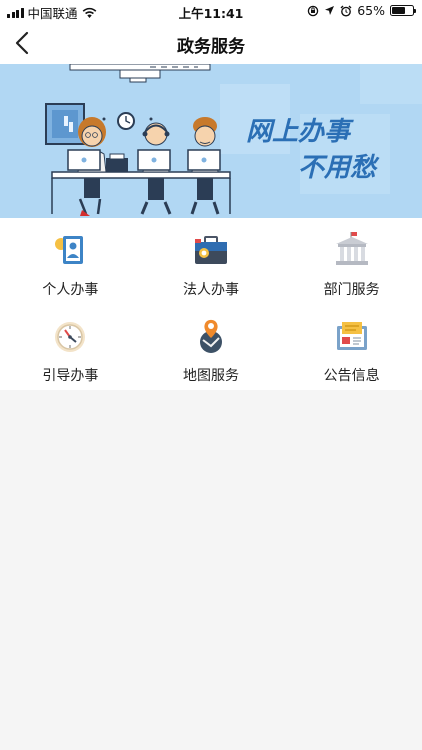 The image size is (422, 750). Describe the element at coordinates (330, 10) in the screenshot. I see `location-icon` at that location.